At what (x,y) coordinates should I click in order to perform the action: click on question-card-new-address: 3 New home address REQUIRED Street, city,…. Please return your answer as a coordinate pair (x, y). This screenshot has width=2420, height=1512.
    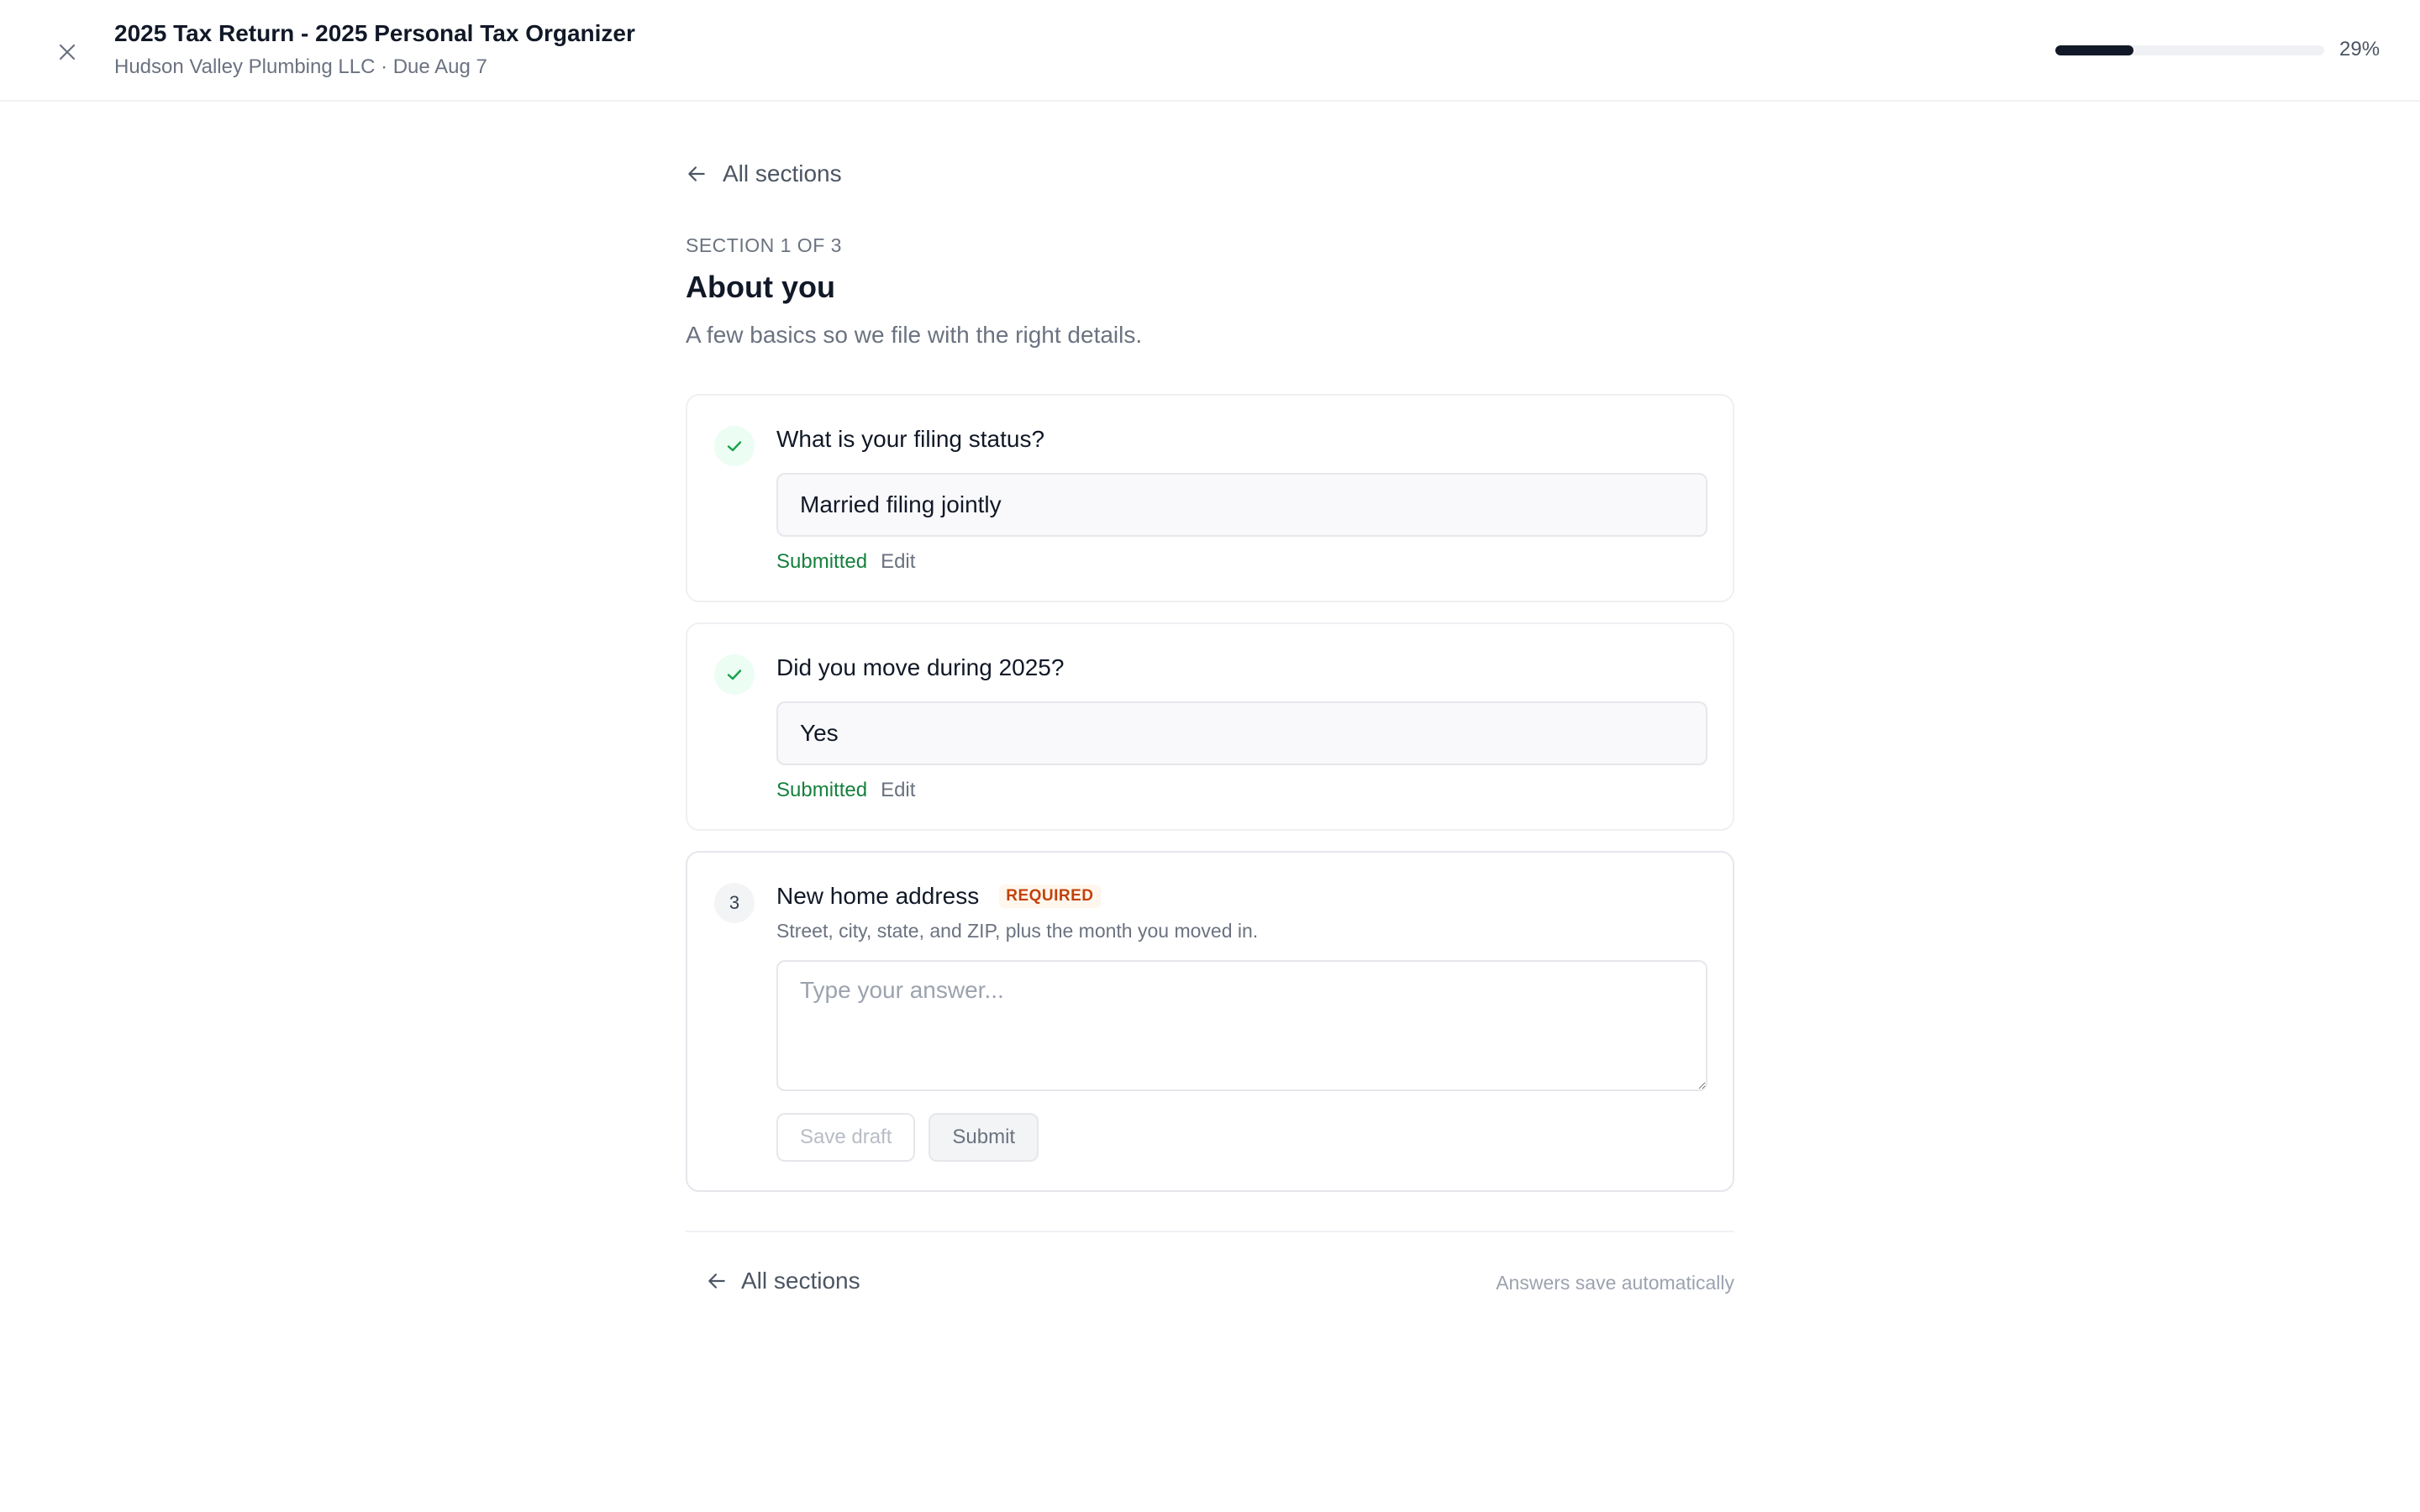
    Looking at the image, I should click on (1210, 1021).